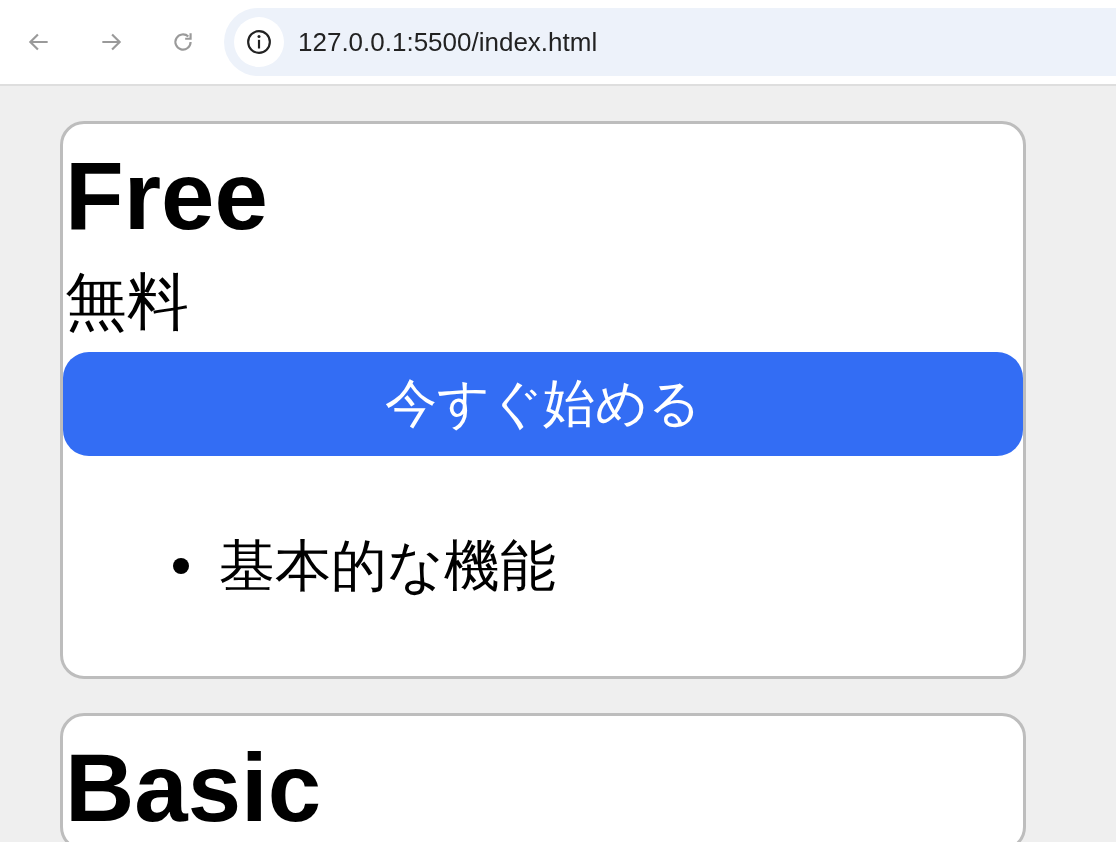 Image resolution: width=1116 pixels, height=842 pixels. Describe the element at coordinates (167, 196) in the screenshot. I see `plan-name: Free` at that location.